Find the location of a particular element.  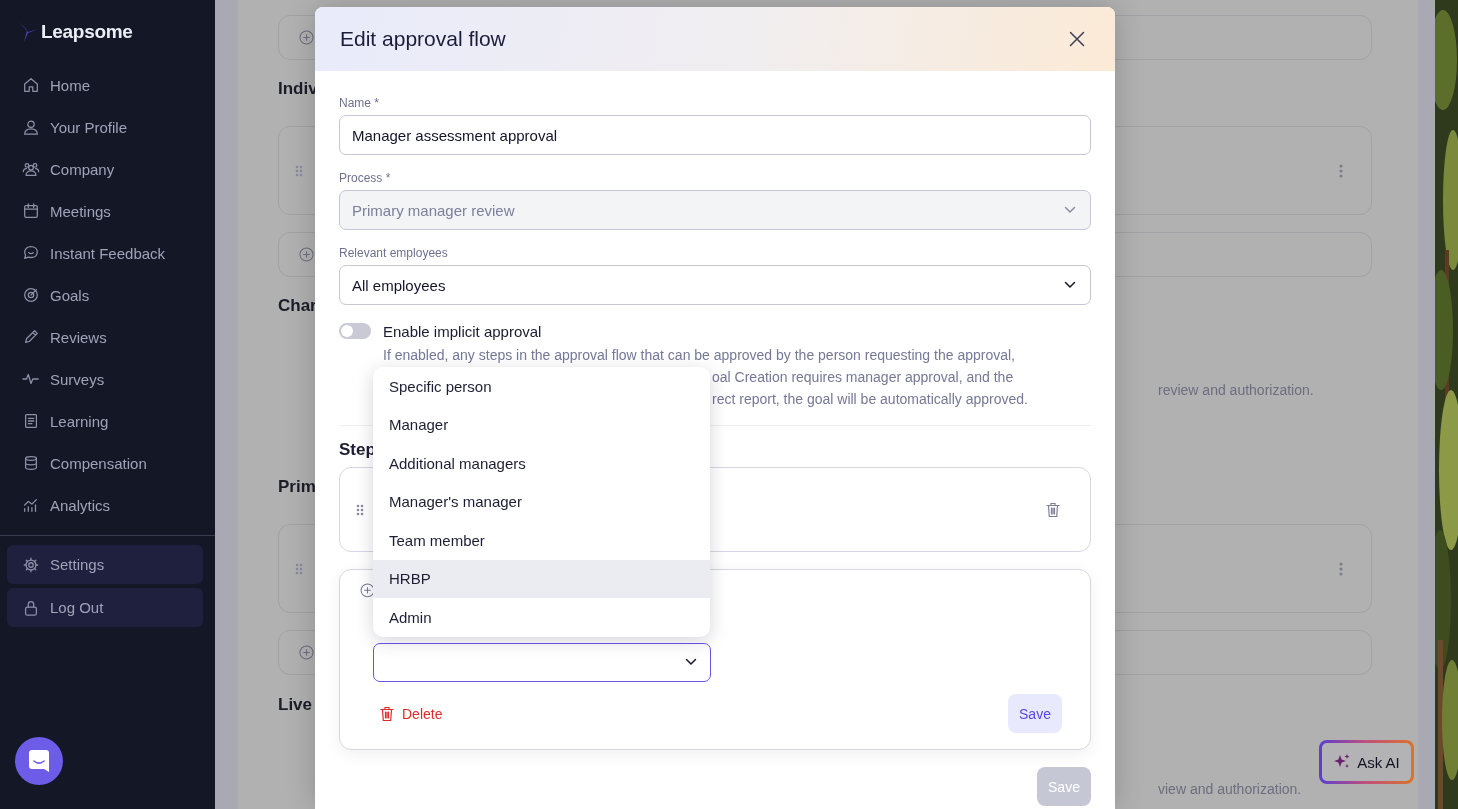

ask-ai-button: Ask AI is located at coordinates (1366, 762).